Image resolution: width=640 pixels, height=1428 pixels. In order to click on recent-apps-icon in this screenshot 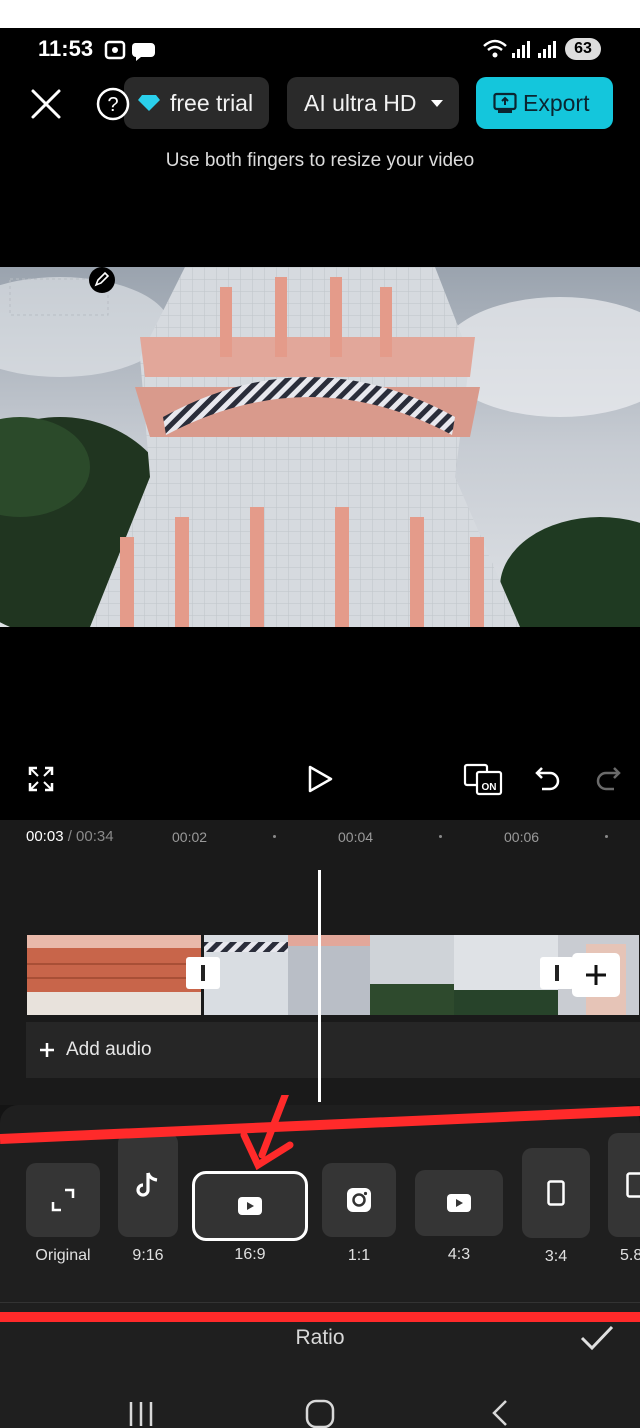, I will do `click(142, 1413)`.